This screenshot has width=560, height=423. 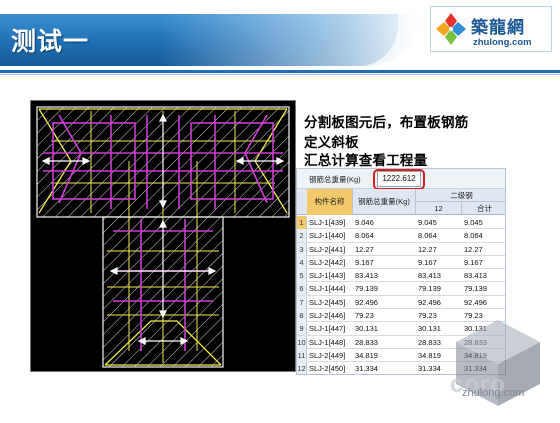 What do you see at coordinates (366, 355) in the screenshot?
I see `cell-total-weight: 34.819` at bounding box center [366, 355].